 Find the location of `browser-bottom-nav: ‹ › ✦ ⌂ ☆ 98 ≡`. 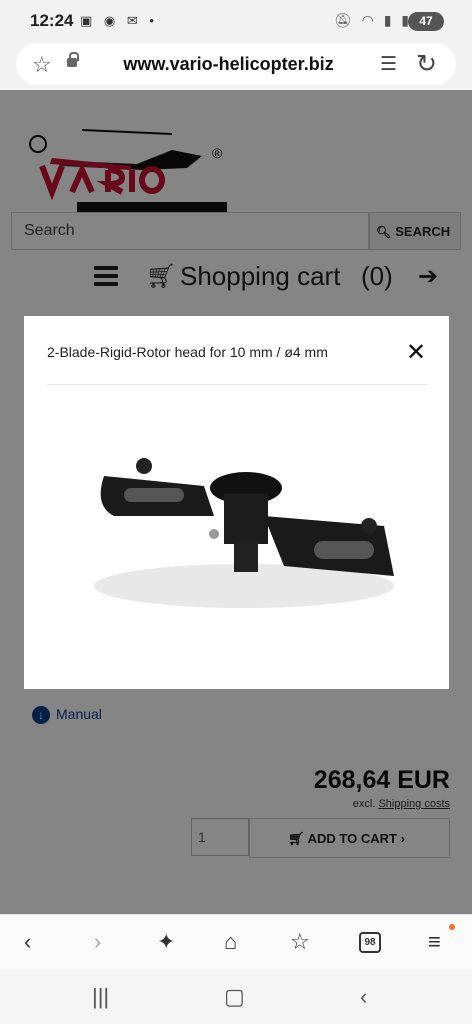

browser-bottom-nav: ‹ › ✦ ⌂ ☆ 98 ≡ is located at coordinates (236, 942).